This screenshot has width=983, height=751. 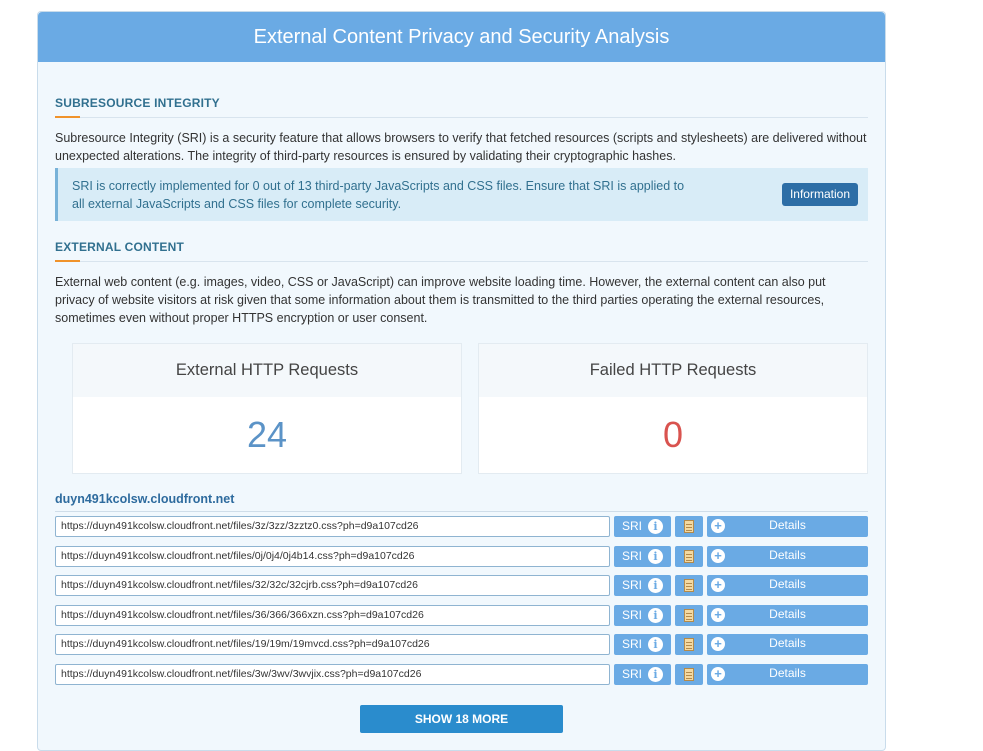 What do you see at coordinates (673, 408) in the screenshot?
I see `failed-requests-card: Failed HTTP Requests 0` at bounding box center [673, 408].